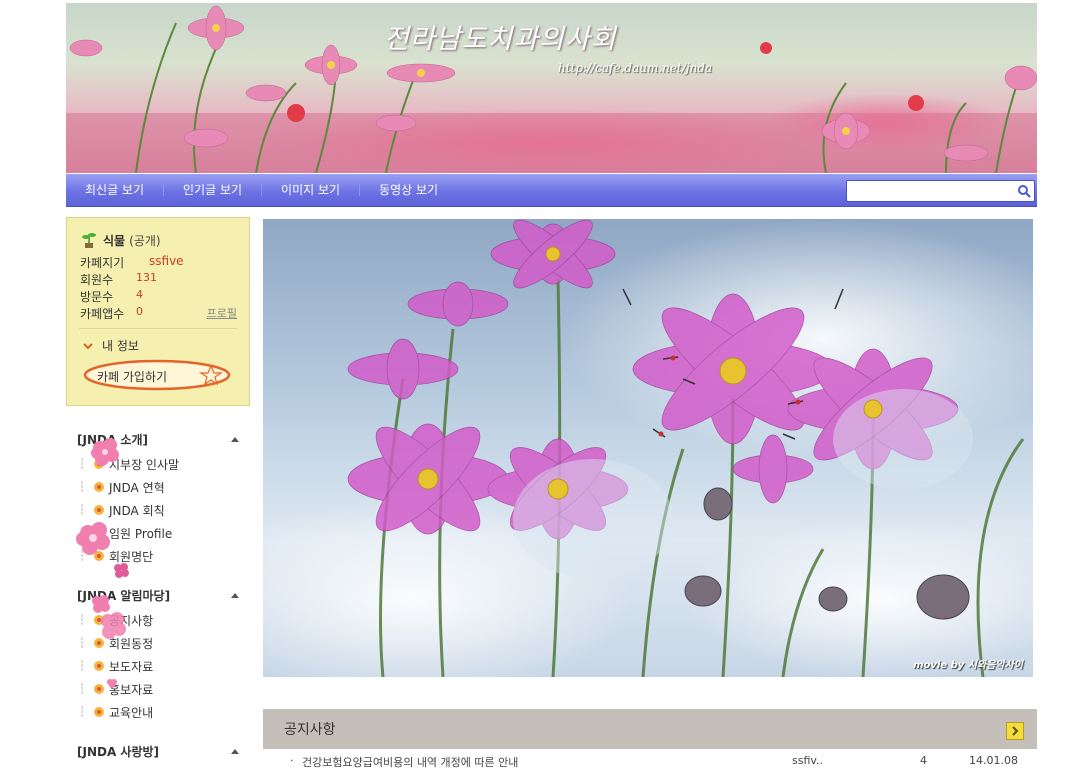 This screenshot has height=771, width=1084. Describe the element at coordinates (102, 314) in the screenshot. I see `info-label: 카페앱수` at that location.